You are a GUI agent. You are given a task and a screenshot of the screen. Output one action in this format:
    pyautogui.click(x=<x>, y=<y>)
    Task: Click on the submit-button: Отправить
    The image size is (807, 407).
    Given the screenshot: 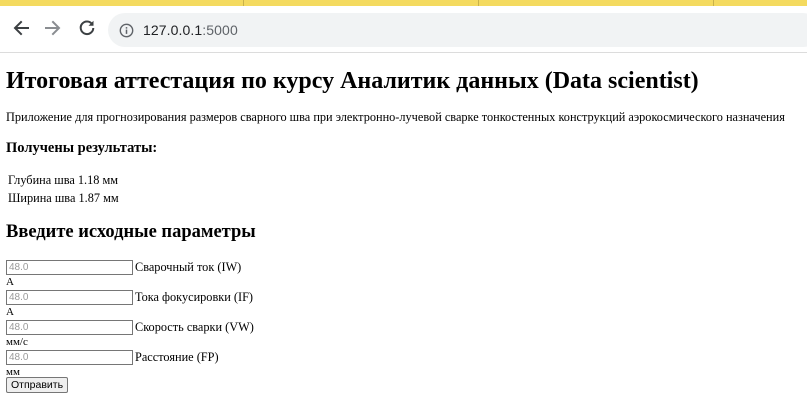 What is the action you would take?
    pyautogui.click(x=37, y=385)
    